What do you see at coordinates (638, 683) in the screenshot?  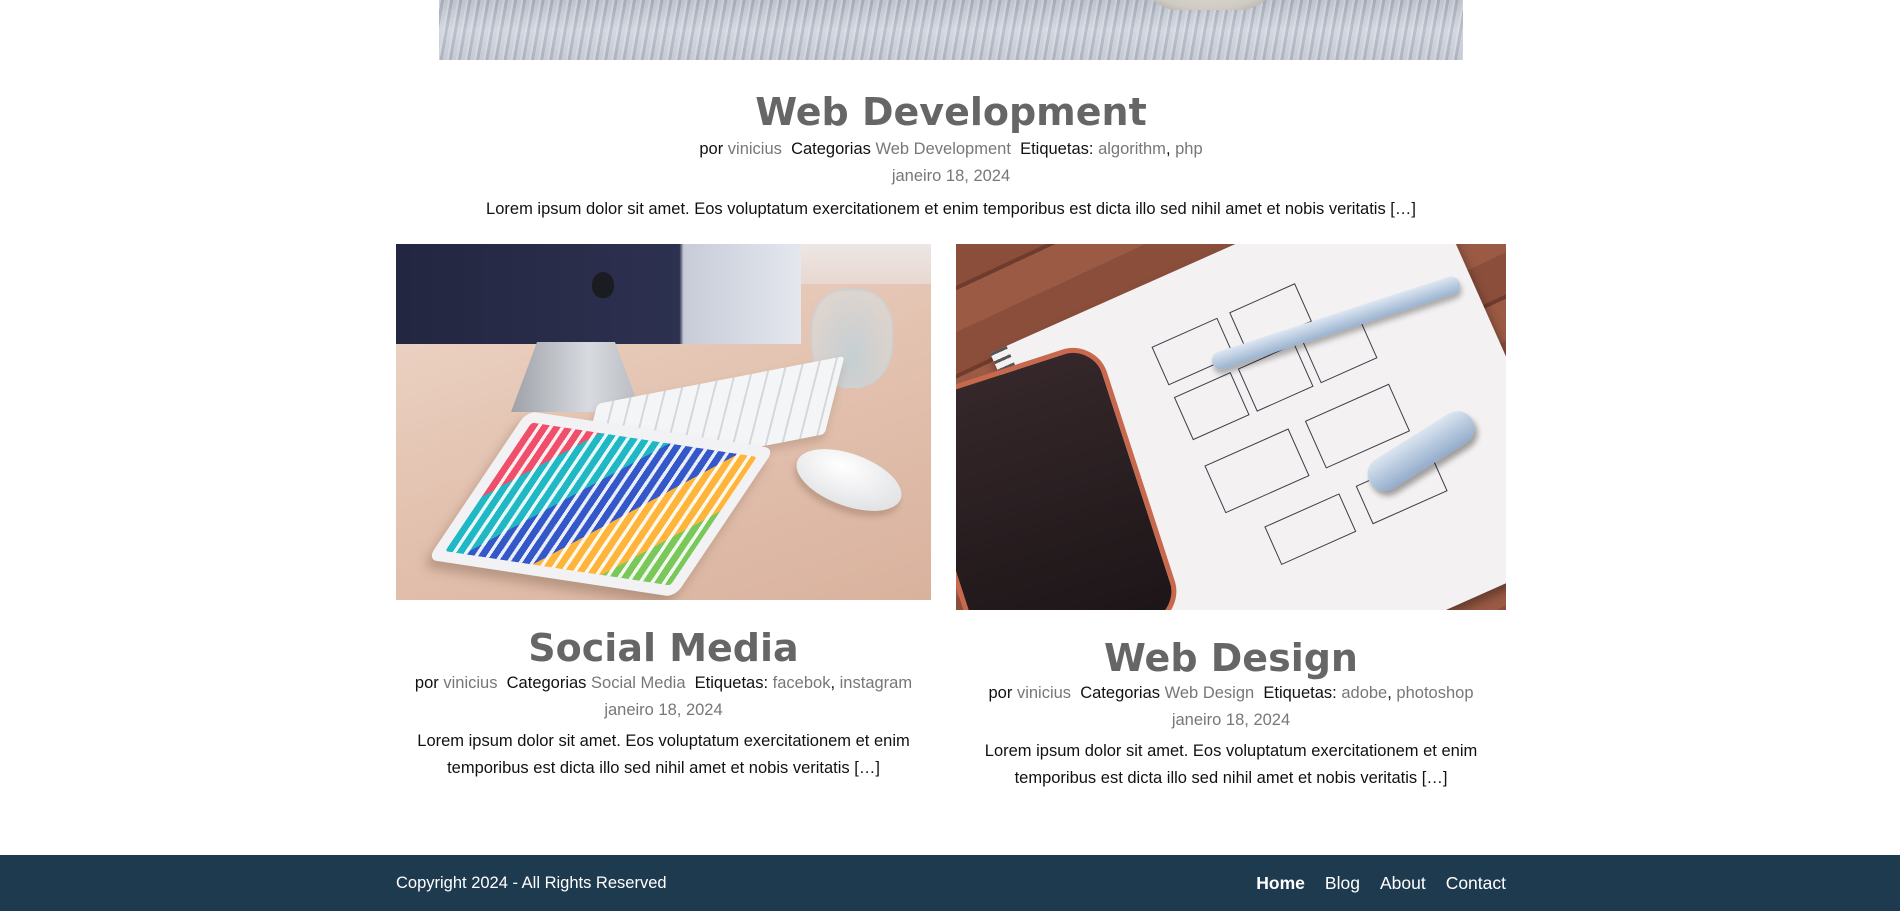 I see `category-link: Social Media` at bounding box center [638, 683].